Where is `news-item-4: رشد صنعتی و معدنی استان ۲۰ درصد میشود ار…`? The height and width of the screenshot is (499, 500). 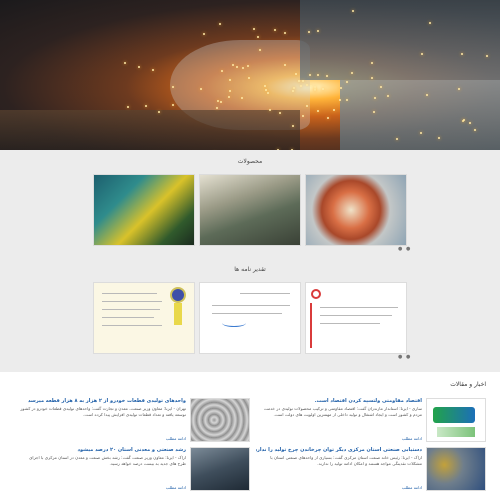
news-item-4: رشد صنعتی و معدنی استان ۲۰ درصد میشود ار… is located at coordinates (135, 469).